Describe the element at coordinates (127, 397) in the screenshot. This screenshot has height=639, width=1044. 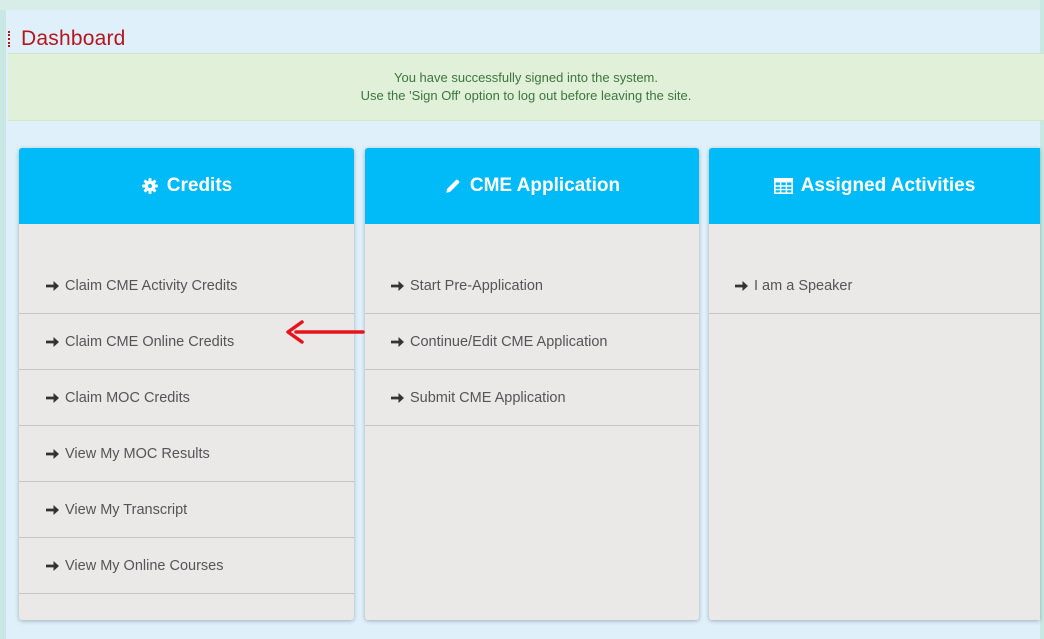
I see `link-label: Claim MOC Credits` at that location.